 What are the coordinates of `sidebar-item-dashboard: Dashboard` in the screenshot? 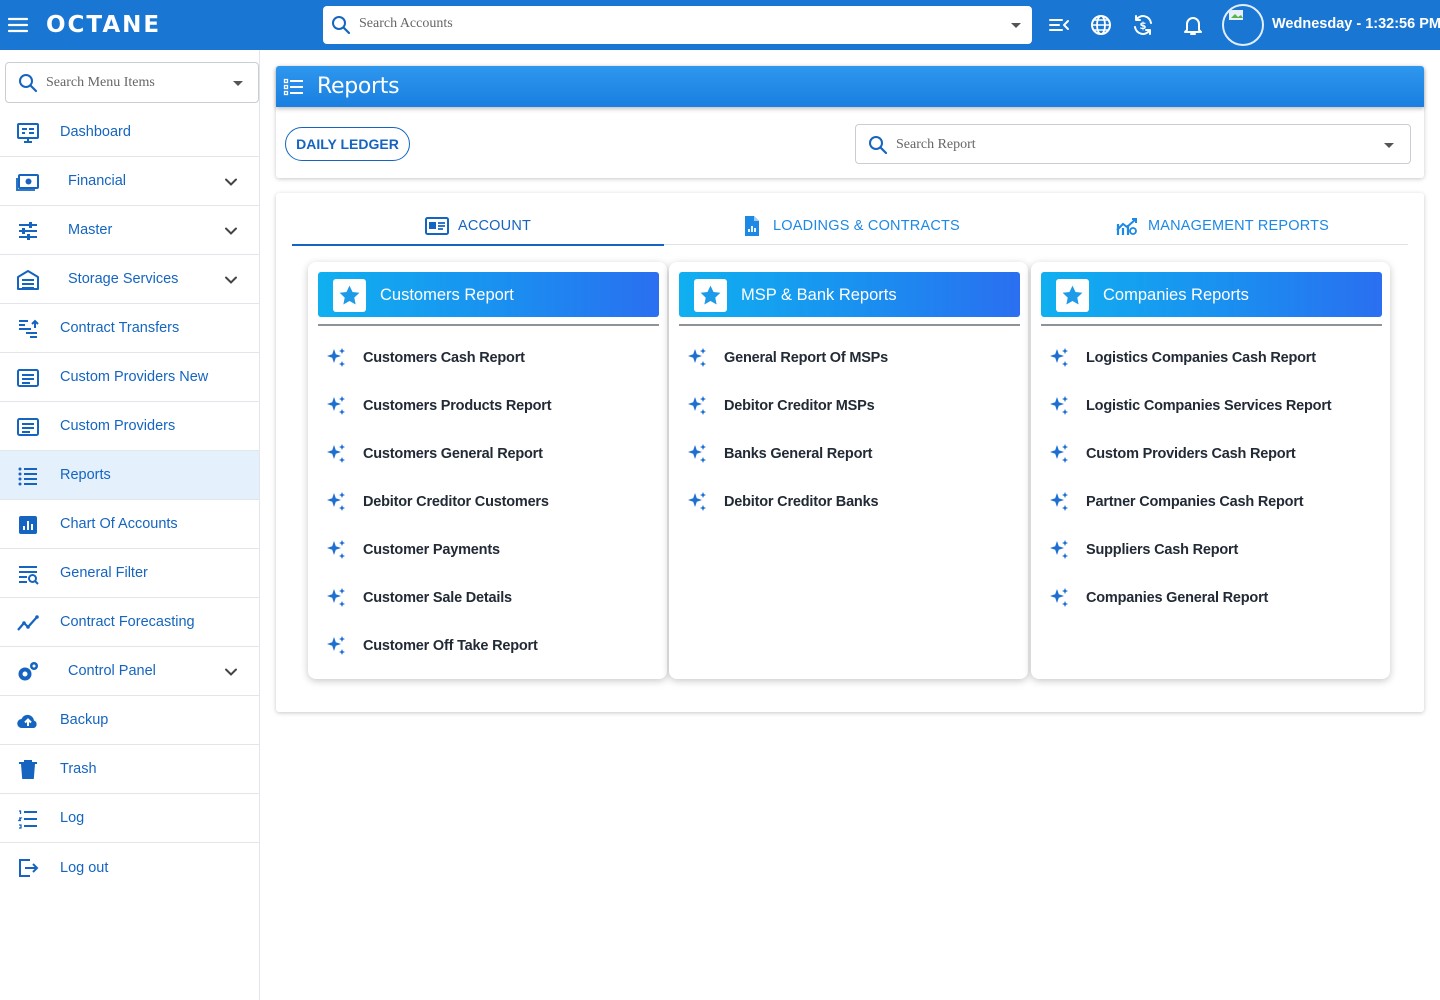 It's located at (129, 132).